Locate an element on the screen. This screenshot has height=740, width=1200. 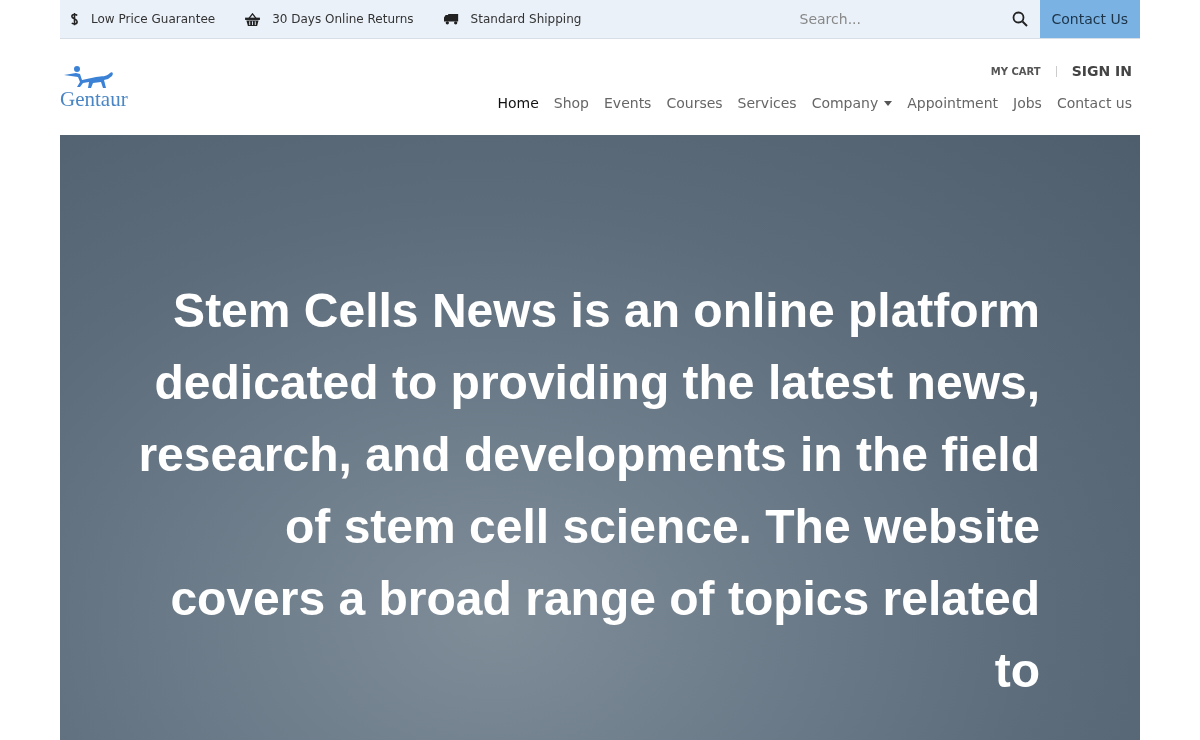
feature-label: Low Price Guarantee is located at coordinates (153, 19).